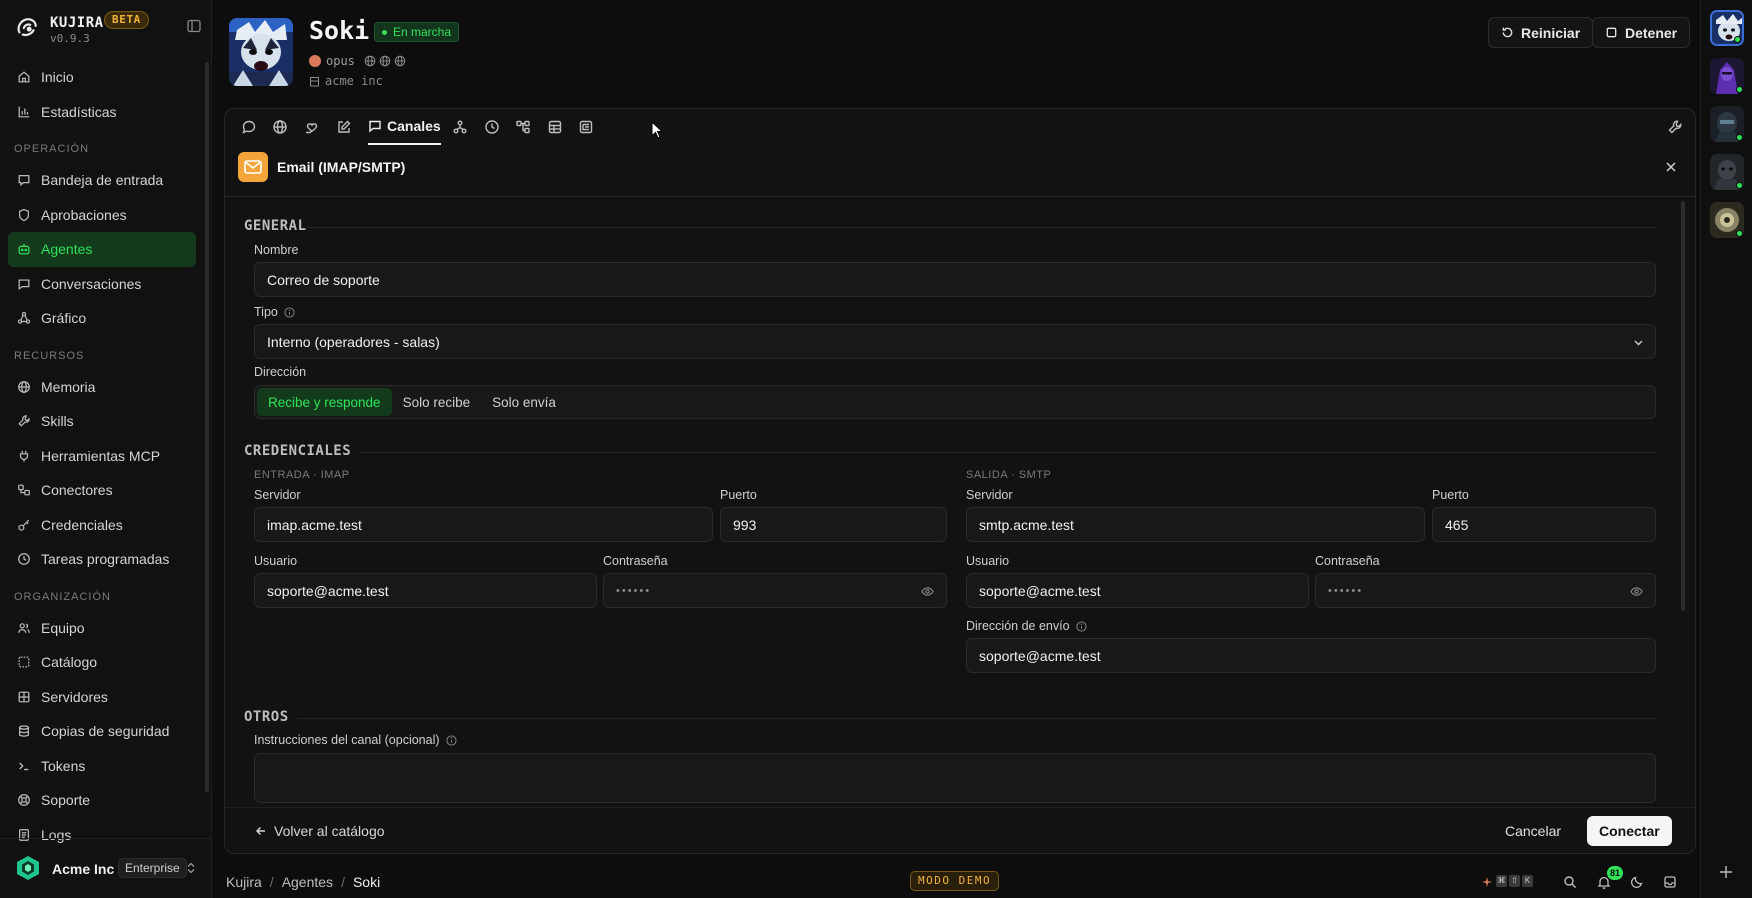  Describe the element at coordinates (1570, 882) in the screenshot. I see `search-icon` at that location.